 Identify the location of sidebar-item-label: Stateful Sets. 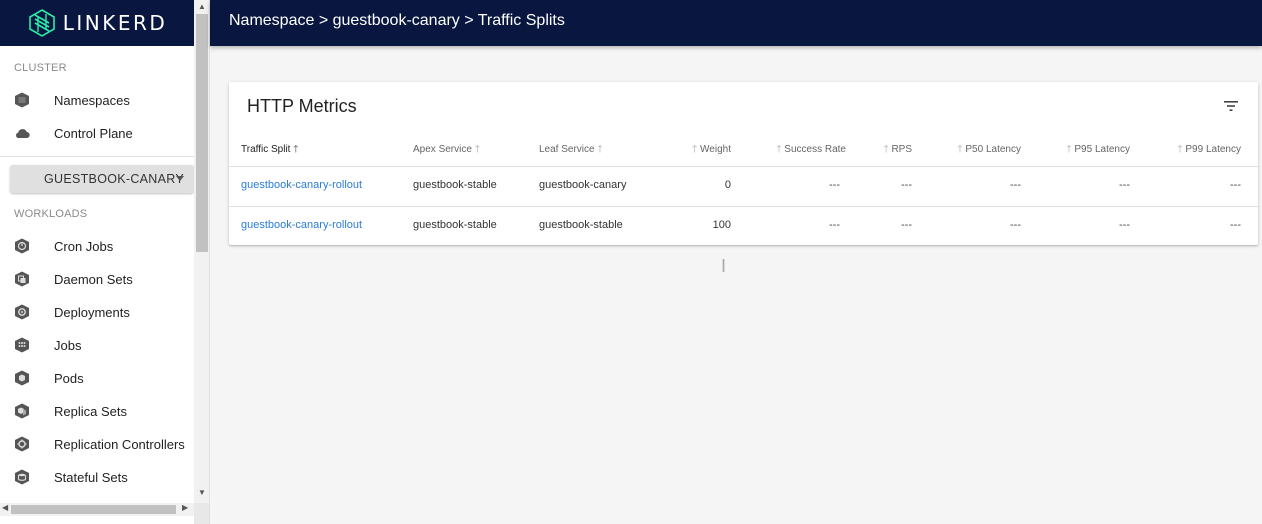
(91, 477).